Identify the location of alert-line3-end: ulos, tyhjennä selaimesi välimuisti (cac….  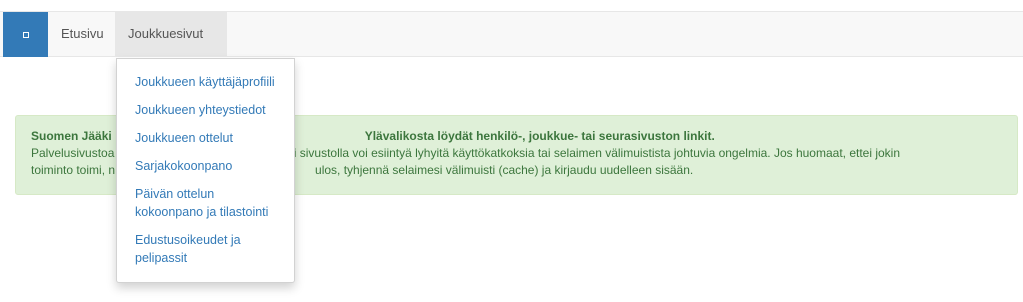
(504, 170).